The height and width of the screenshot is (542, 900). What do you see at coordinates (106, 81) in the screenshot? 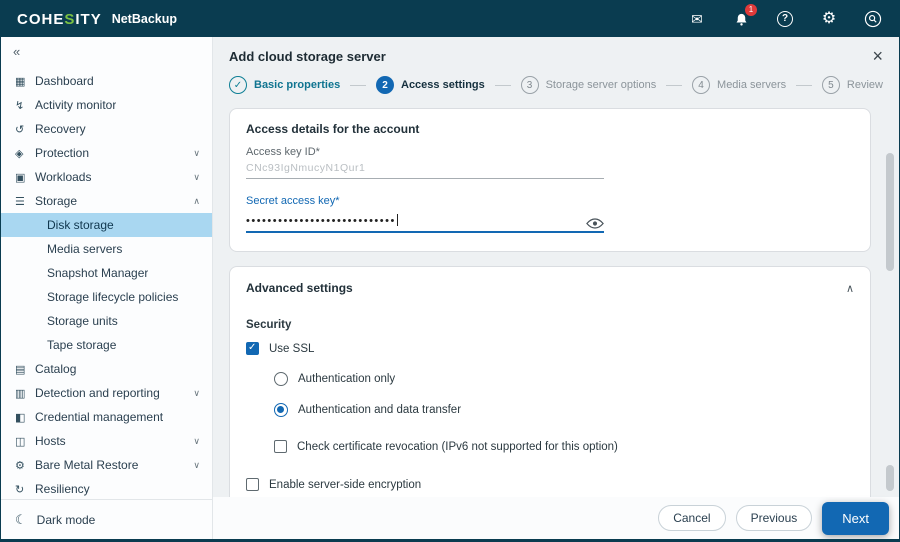
I see `sidebar-item-dashboard: ▦ Dashboard` at bounding box center [106, 81].